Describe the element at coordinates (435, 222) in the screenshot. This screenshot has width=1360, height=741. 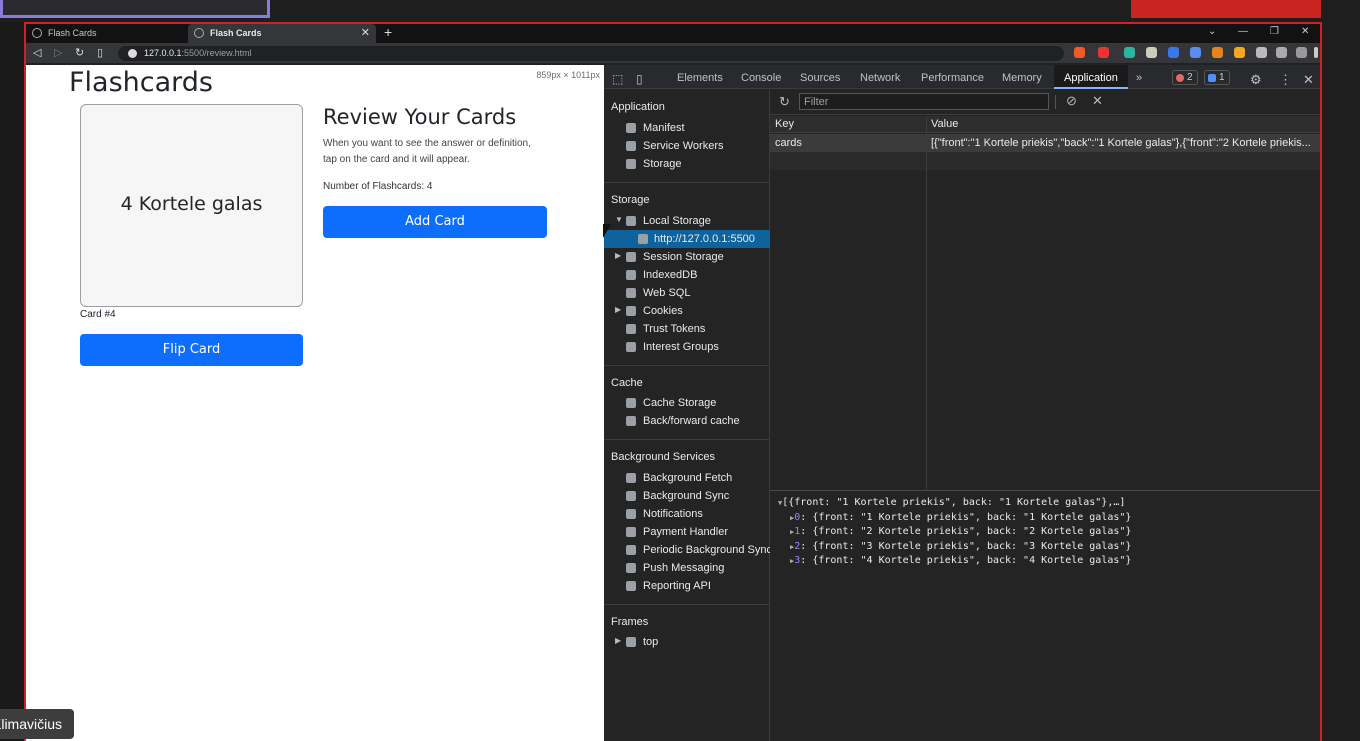
I see `add-card-button: Add Card` at that location.